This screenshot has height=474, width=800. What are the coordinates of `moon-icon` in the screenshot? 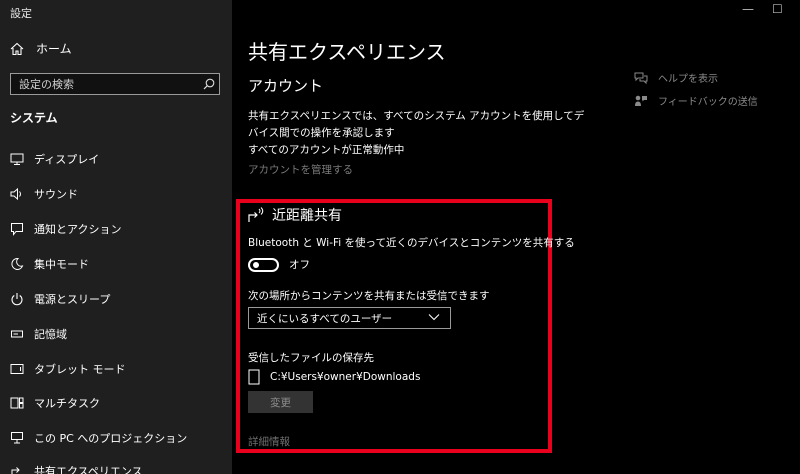 It's located at (17, 264).